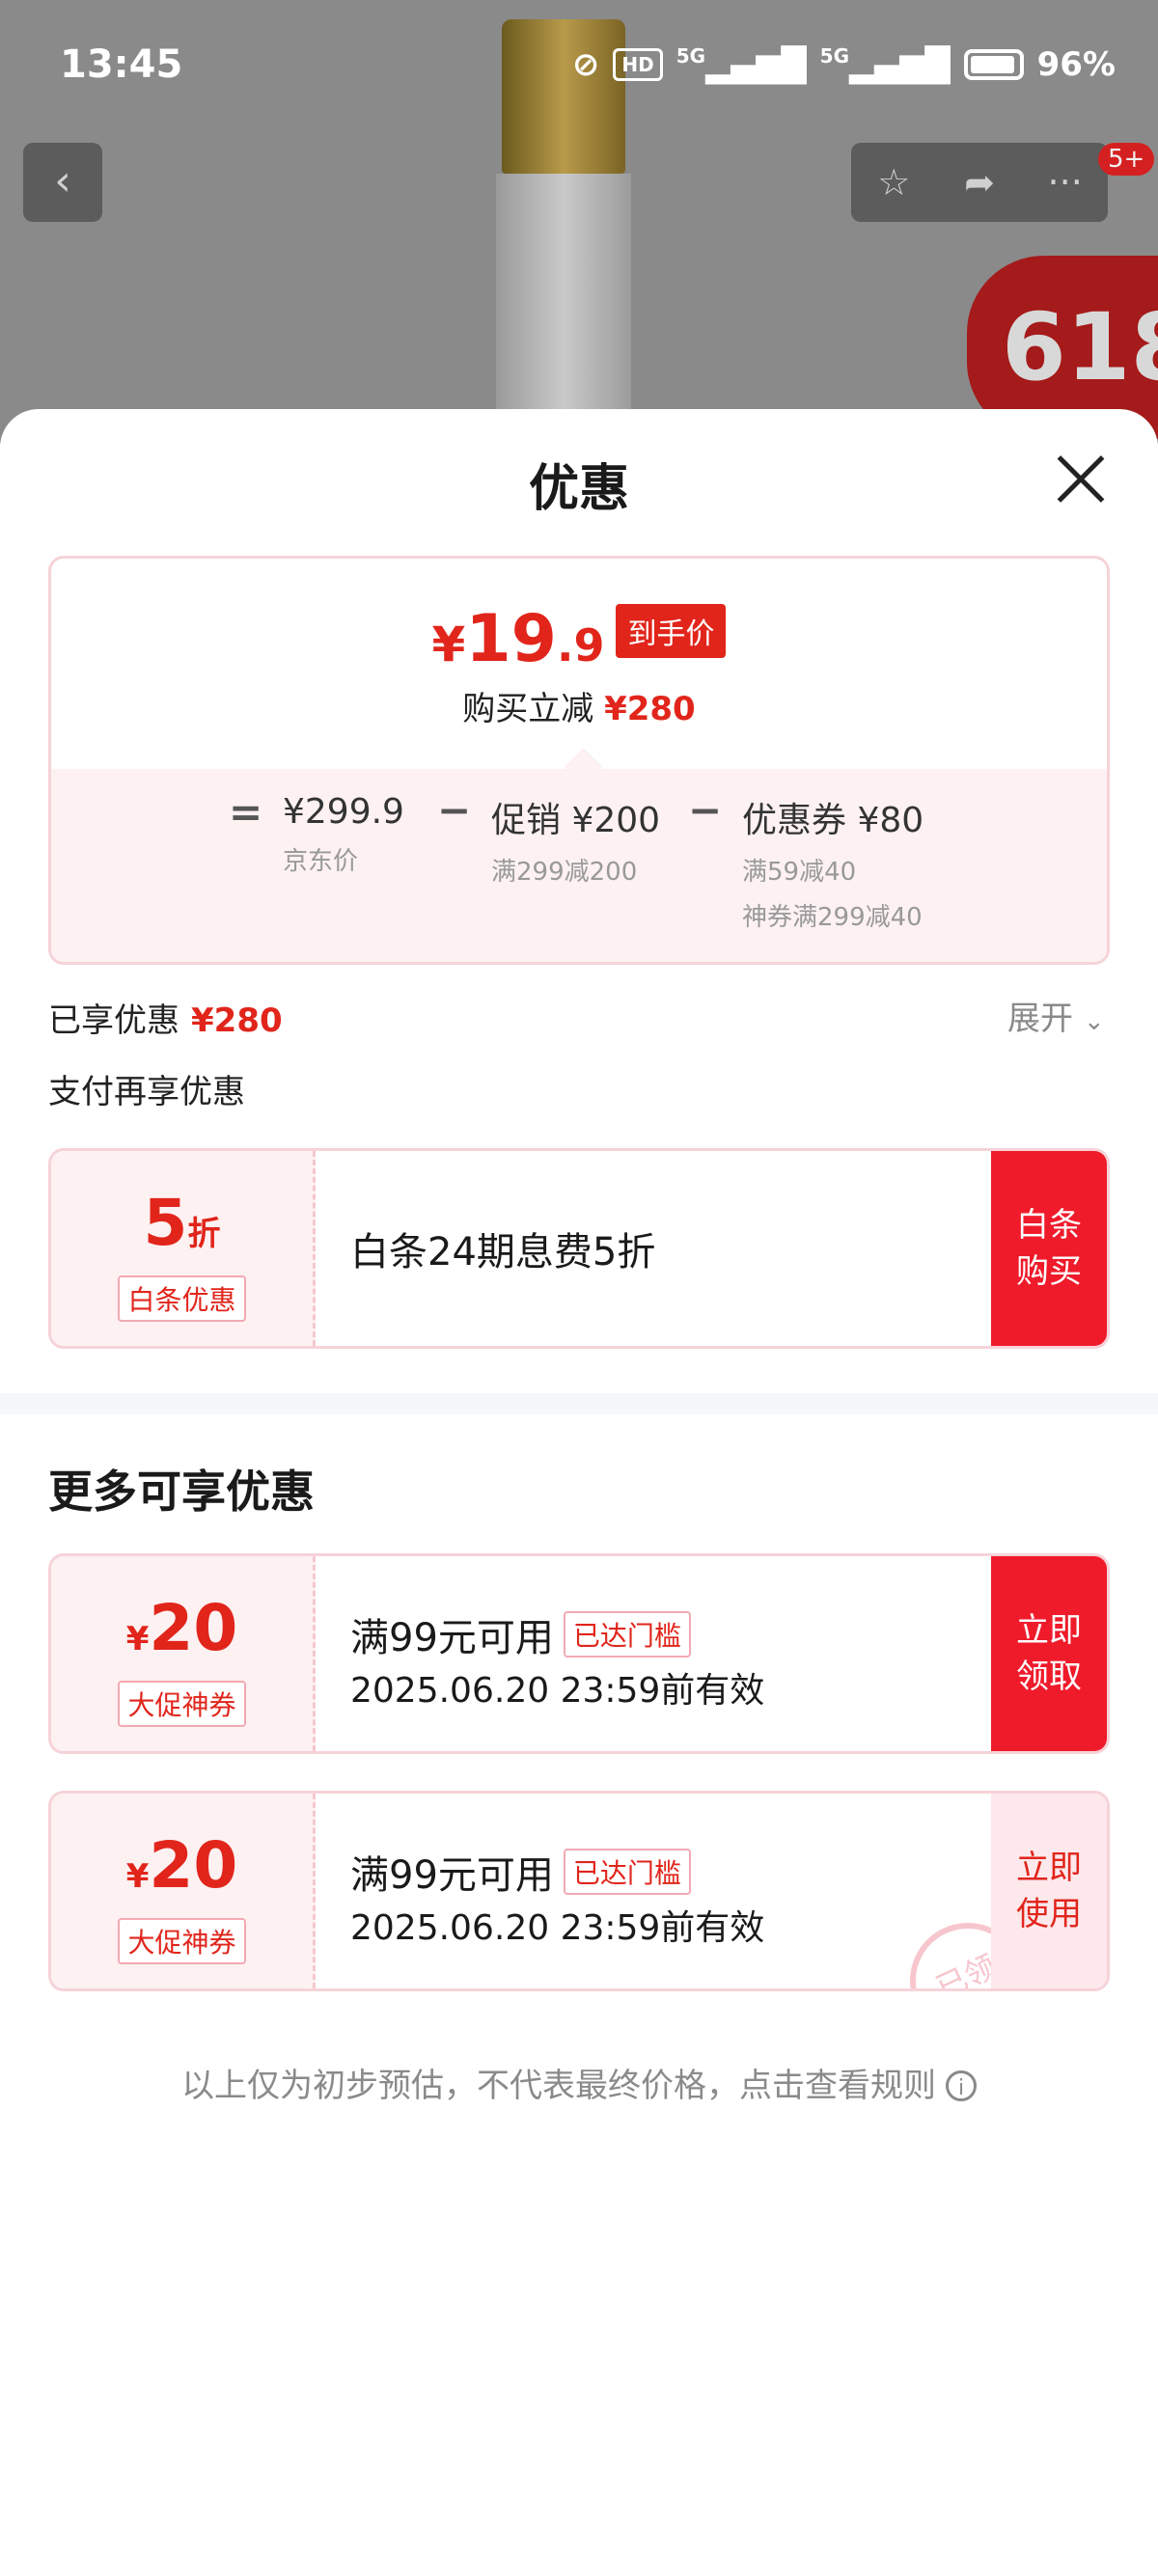 This screenshot has height=2576, width=1158. I want to click on minus-sign-2: −, so click(705, 810).